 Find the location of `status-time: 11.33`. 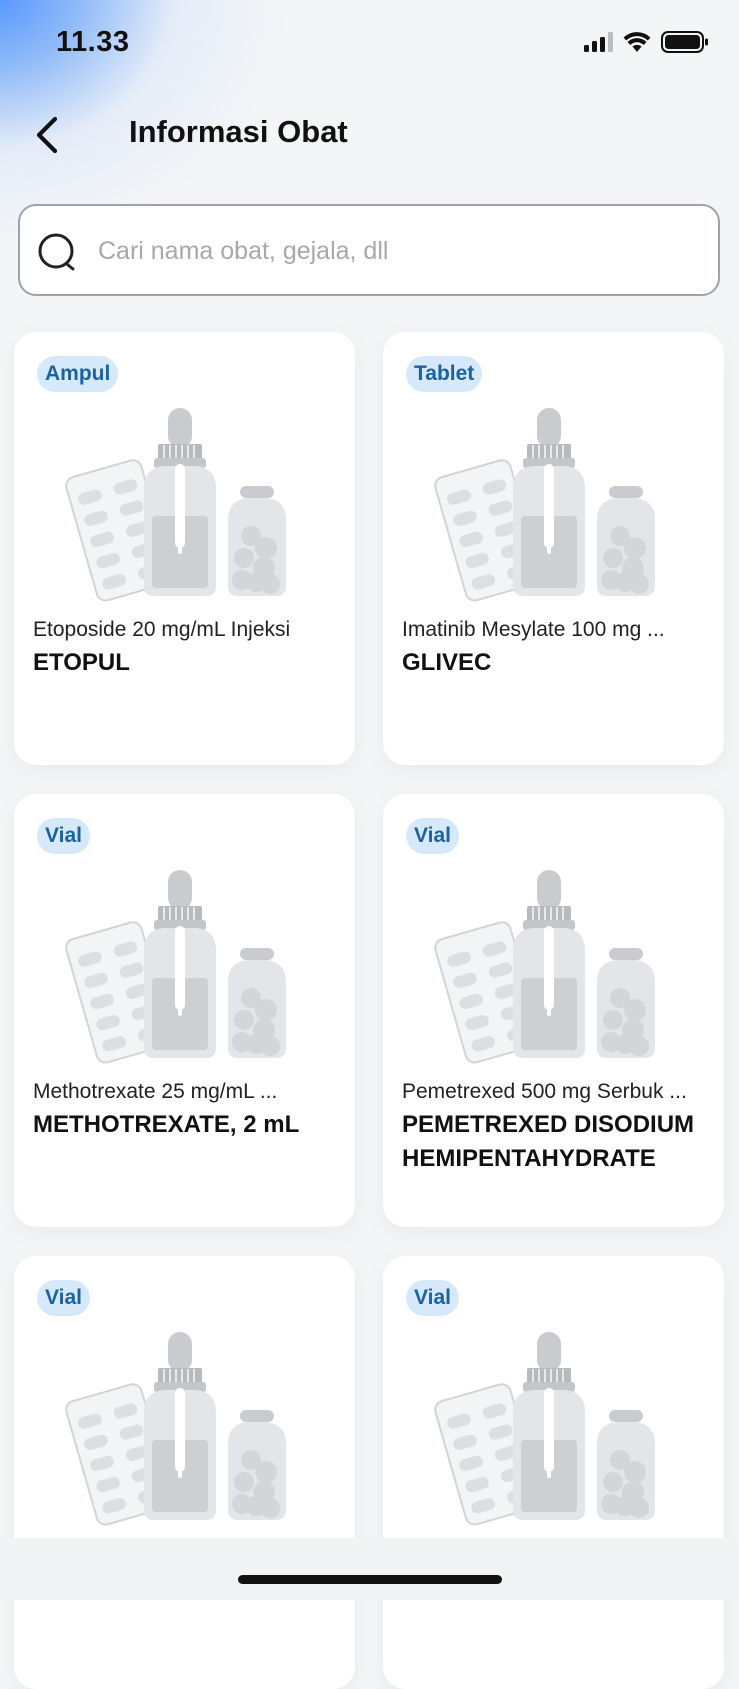

status-time: 11.33 is located at coordinates (93, 42).